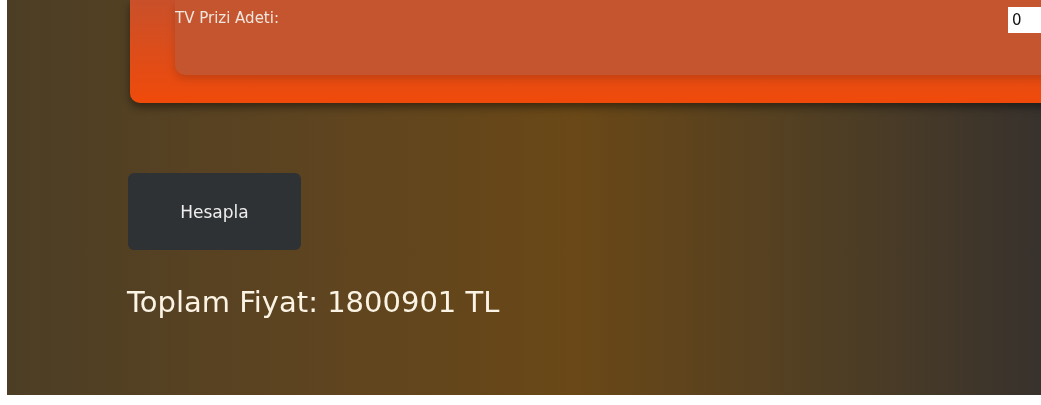  I want to click on input-field: 0, so click(1024, 20).